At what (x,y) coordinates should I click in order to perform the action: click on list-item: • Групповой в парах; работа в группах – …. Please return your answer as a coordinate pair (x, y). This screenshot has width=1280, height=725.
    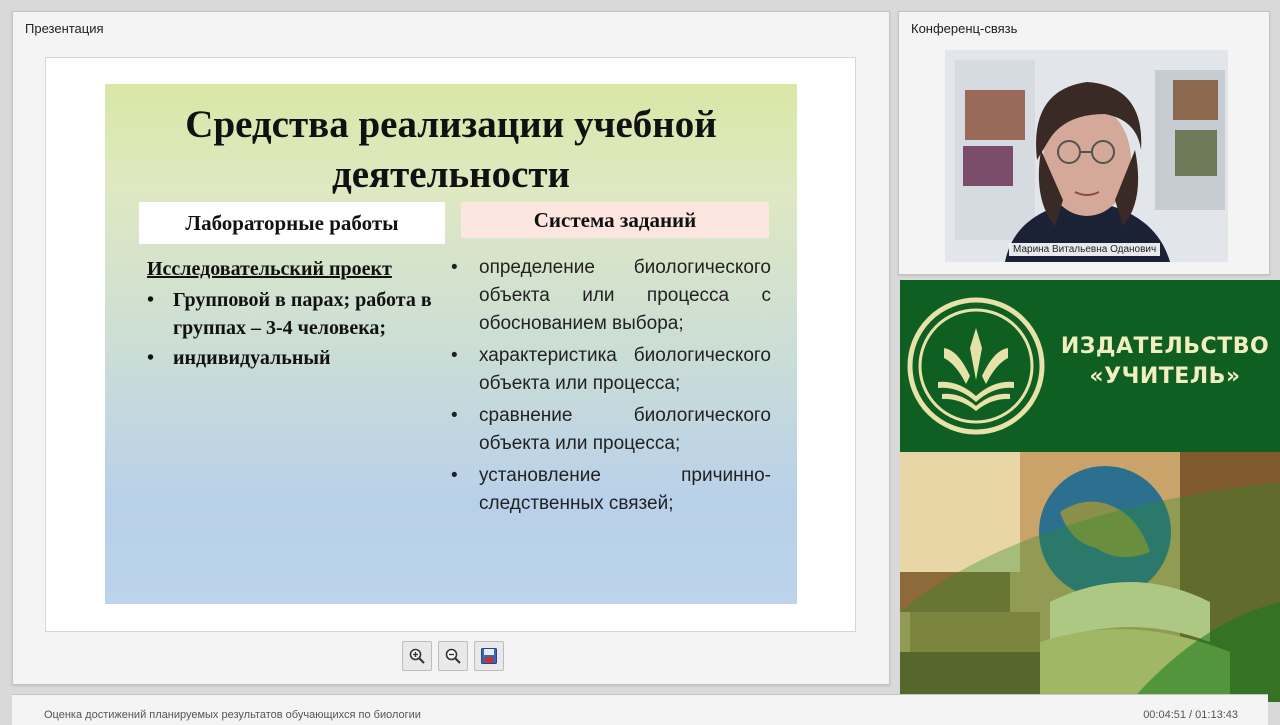
    Looking at the image, I should click on (292, 314).